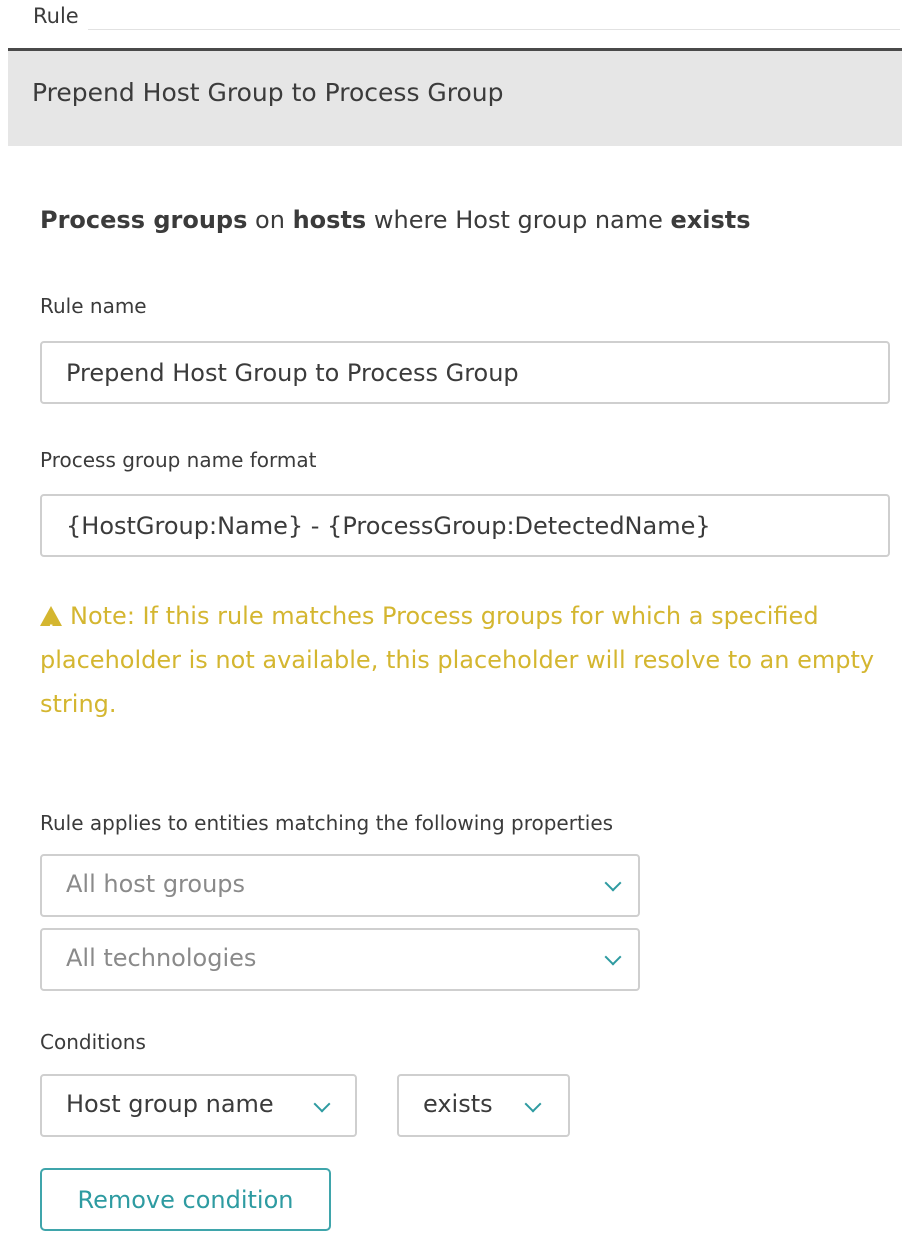 The height and width of the screenshot is (1246, 902). I want to click on summary-scope: hosts, so click(329, 220).